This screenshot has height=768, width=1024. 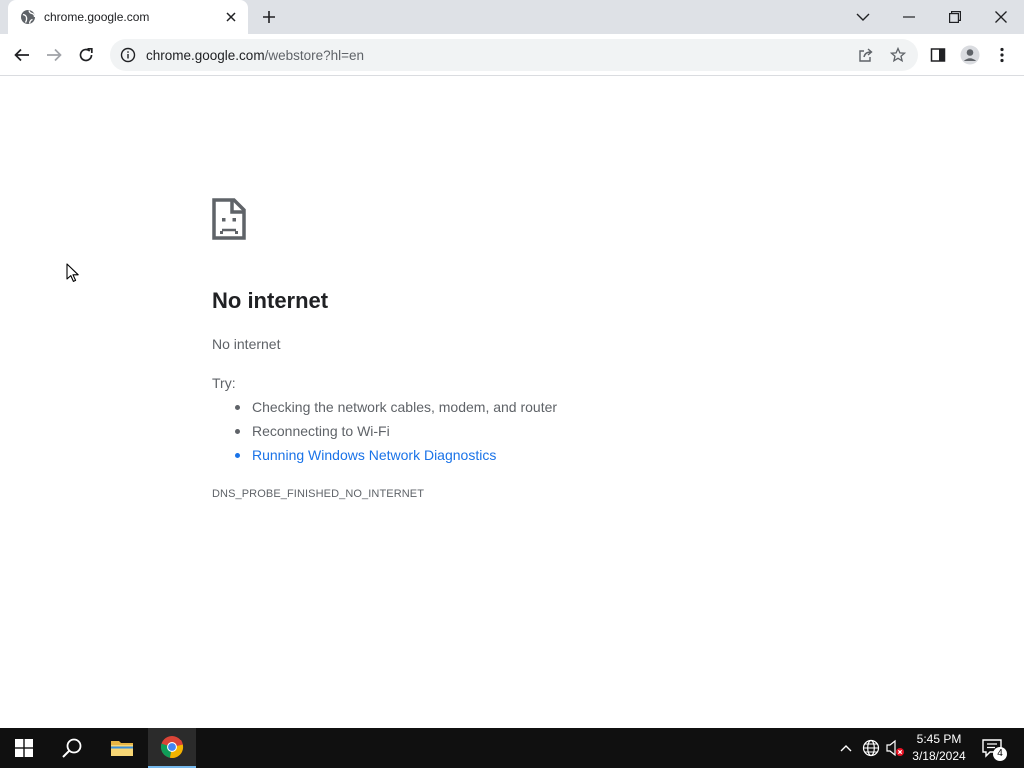 What do you see at coordinates (512, 748) in the screenshot?
I see `windows-taskbar: 5:45 PM 3/18/2024 4` at bounding box center [512, 748].